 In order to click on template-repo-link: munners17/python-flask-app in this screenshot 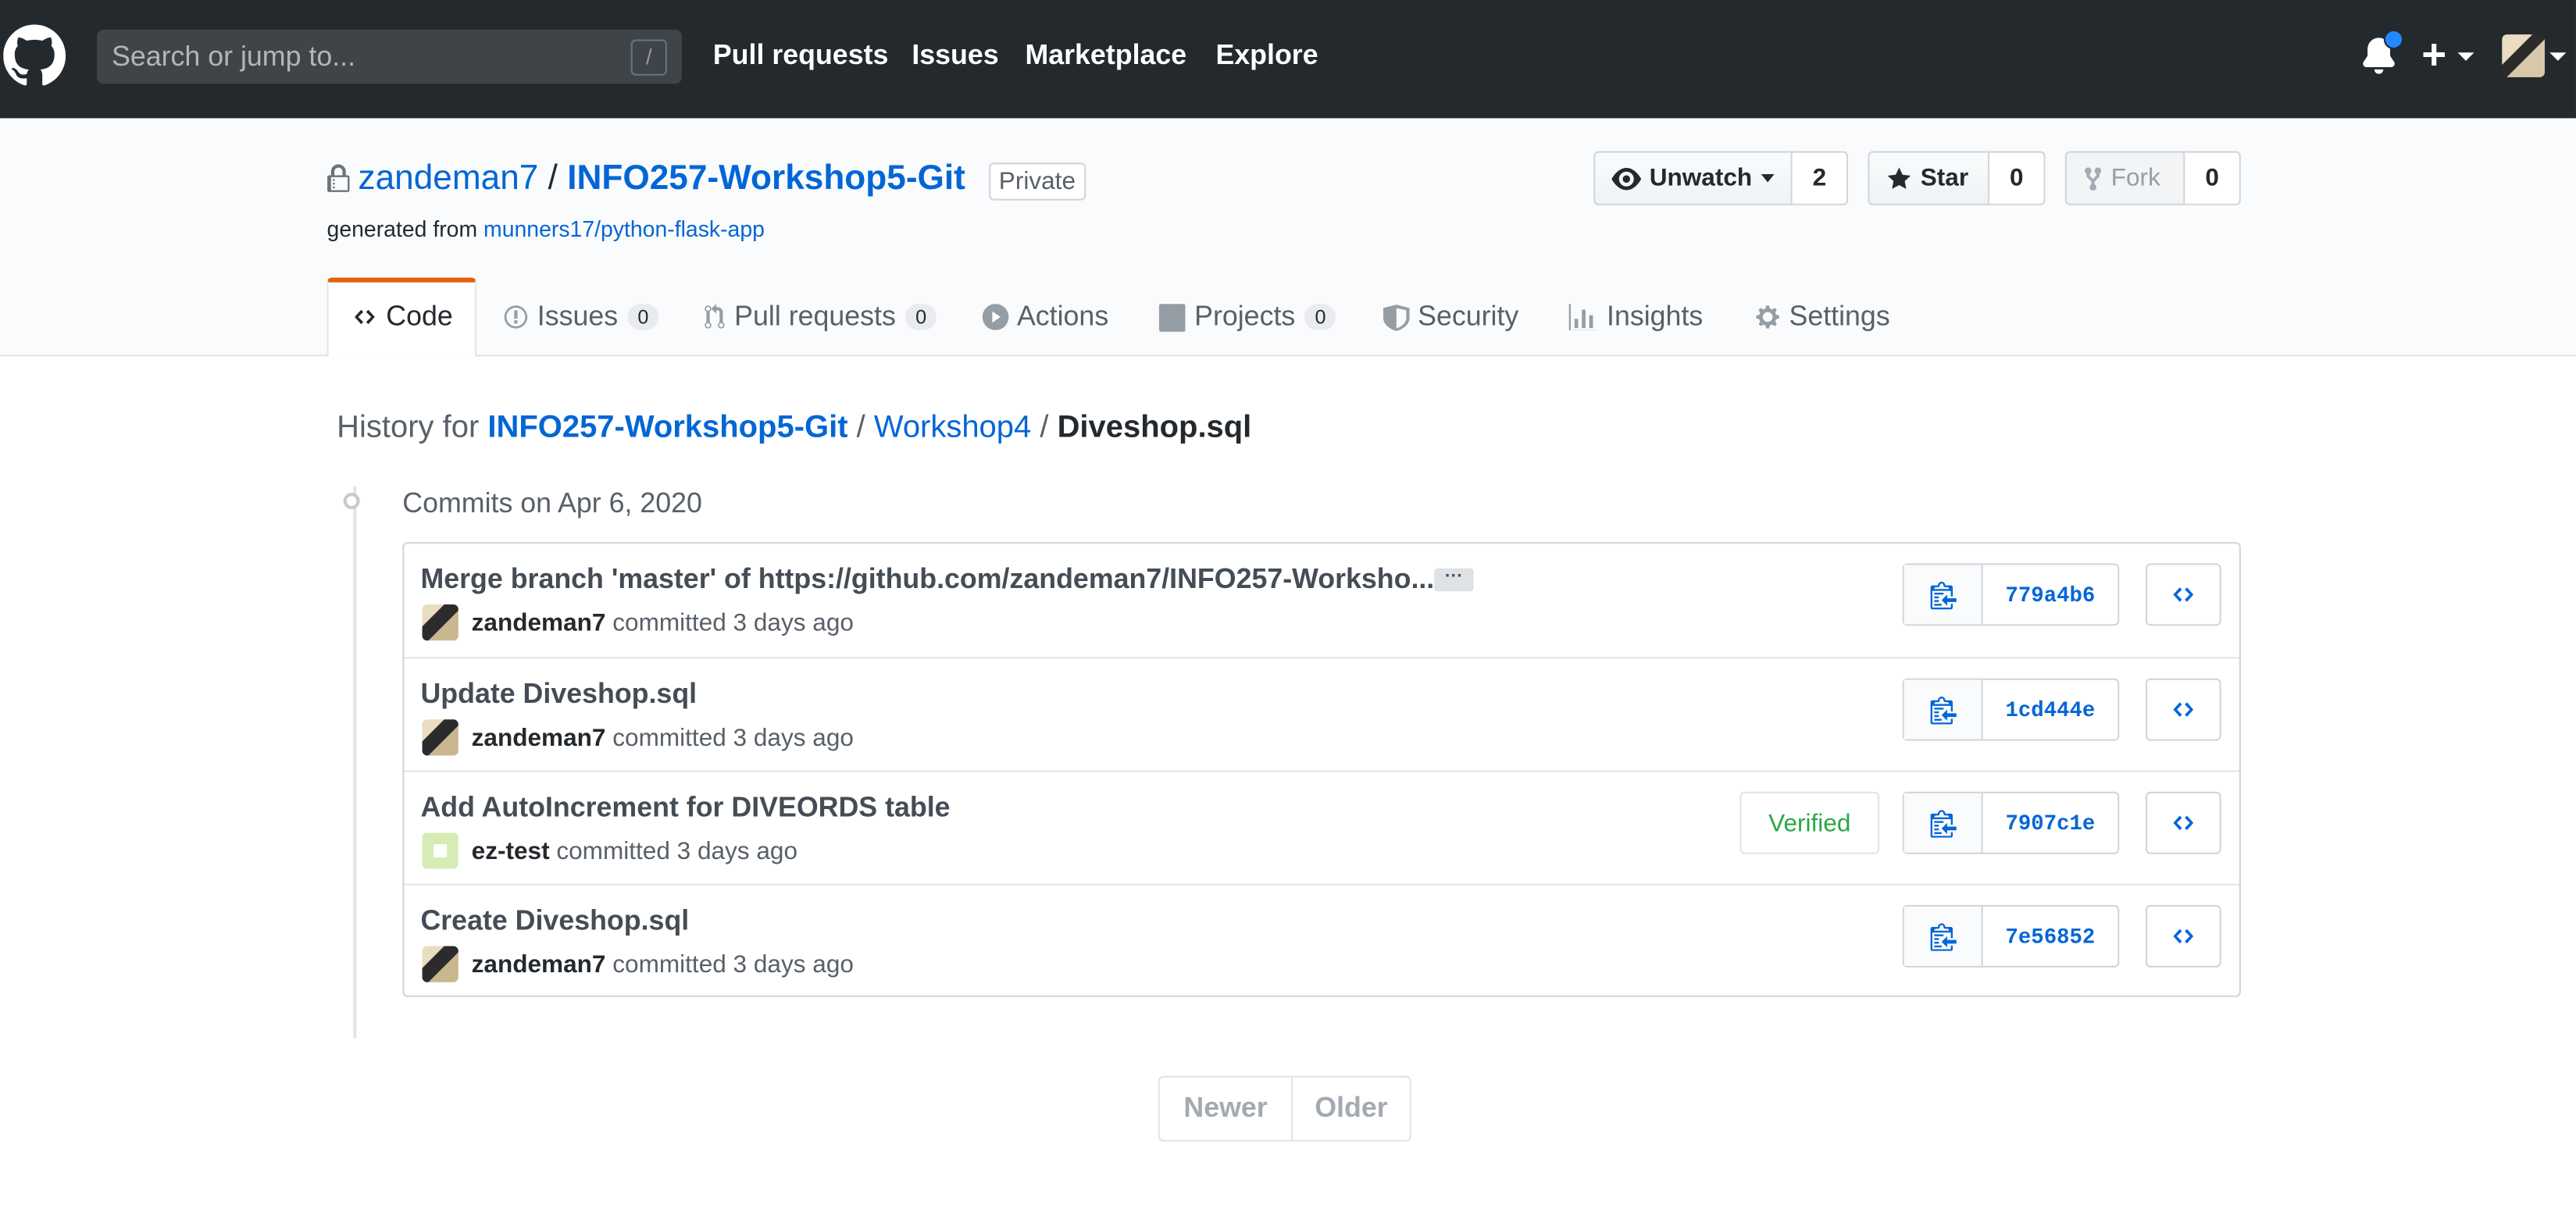, I will do `click(624, 229)`.